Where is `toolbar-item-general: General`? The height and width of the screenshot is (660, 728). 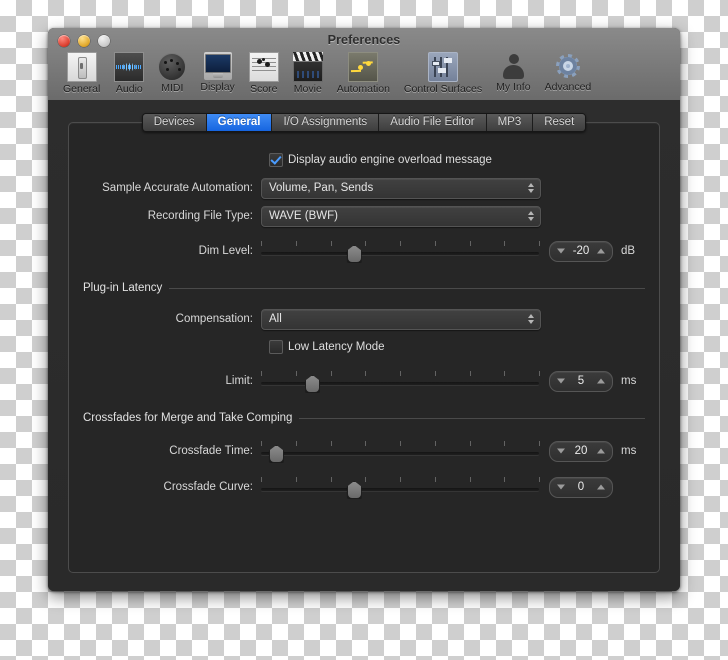
toolbar-item-general: General is located at coordinates (81, 73).